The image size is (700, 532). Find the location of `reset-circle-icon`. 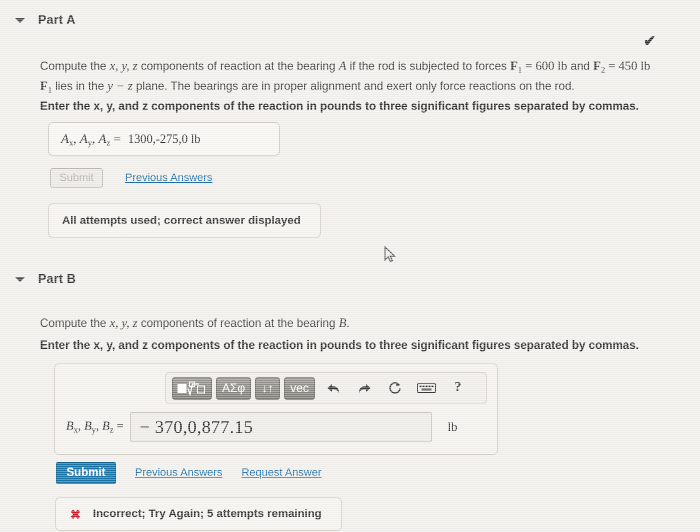

reset-circle-icon is located at coordinates (396, 388).